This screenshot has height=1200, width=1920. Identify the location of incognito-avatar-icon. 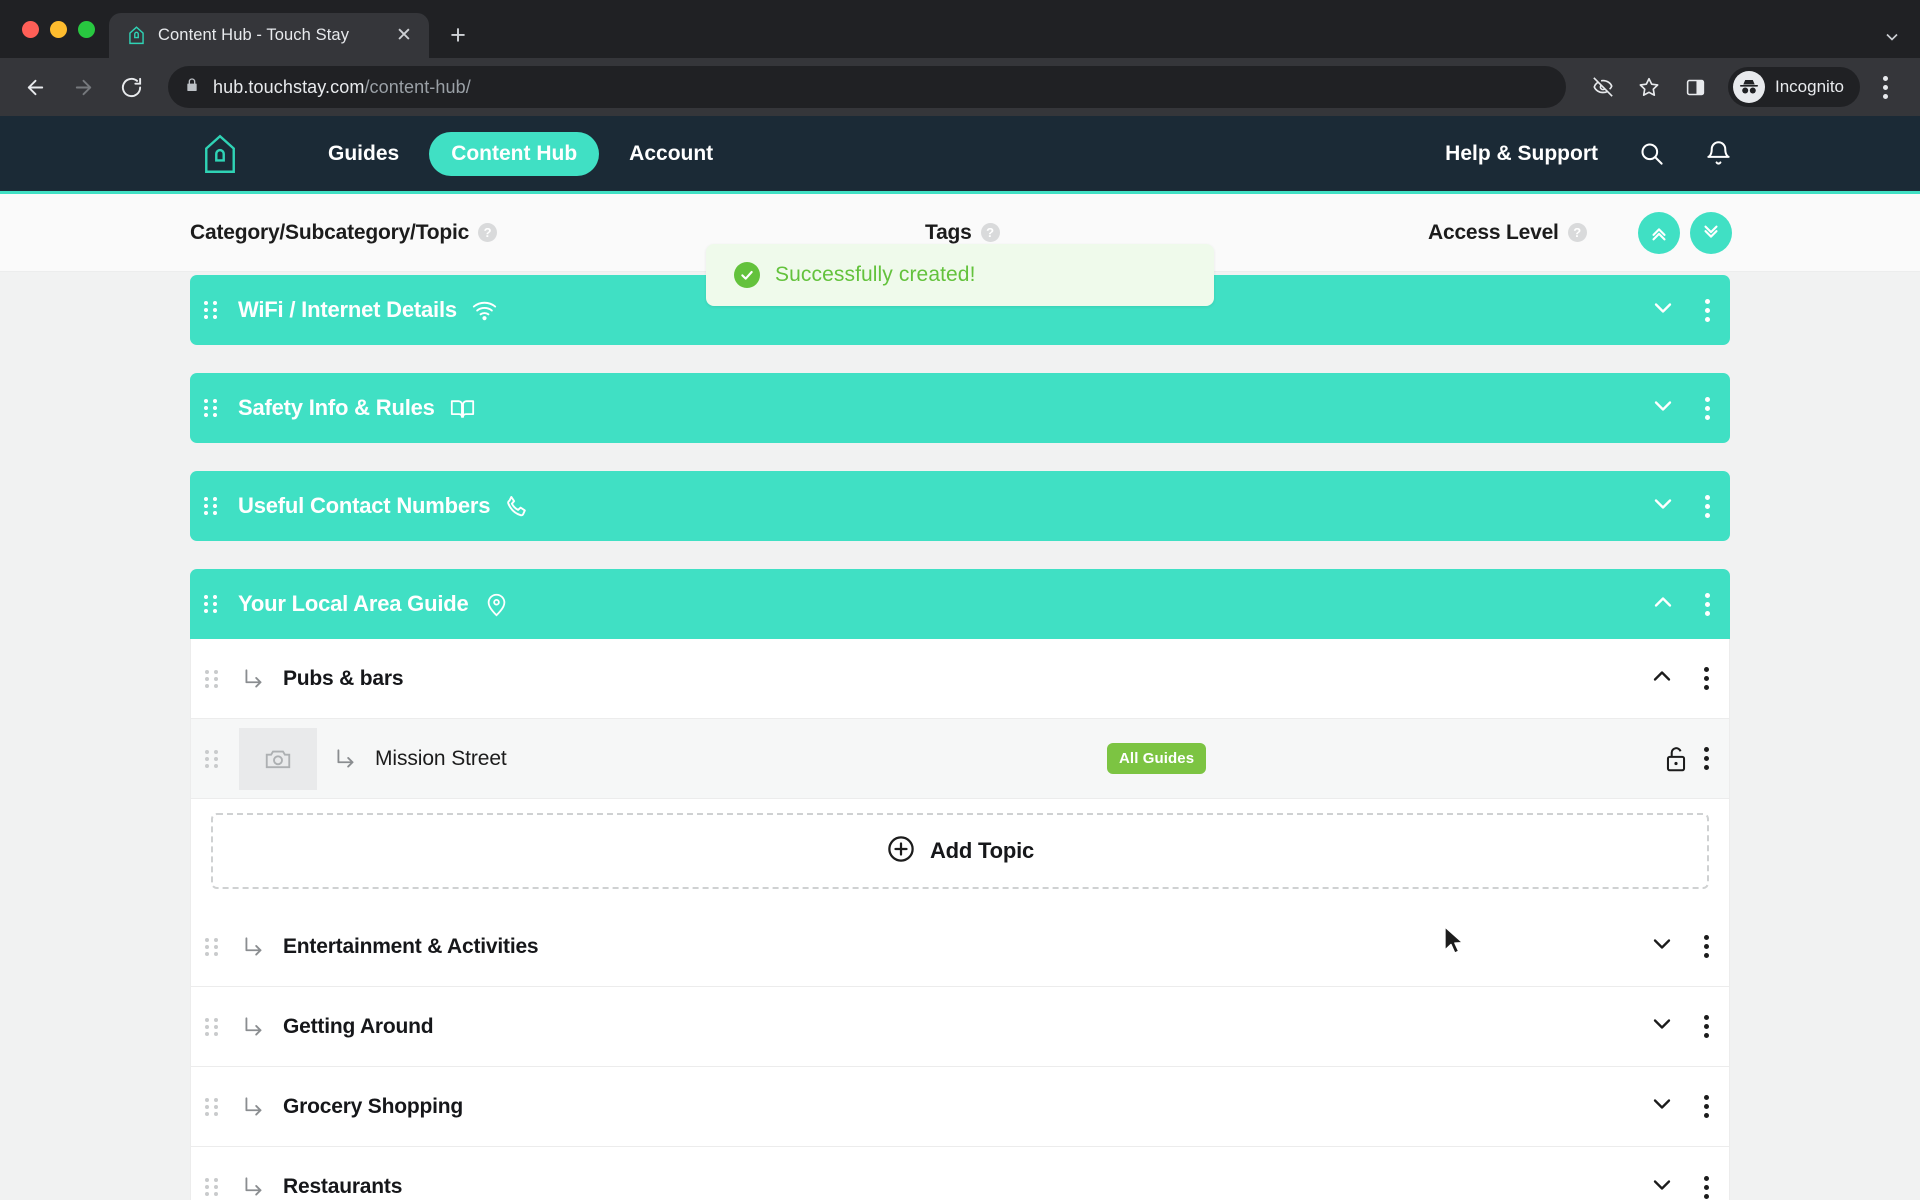
(1749, 87).